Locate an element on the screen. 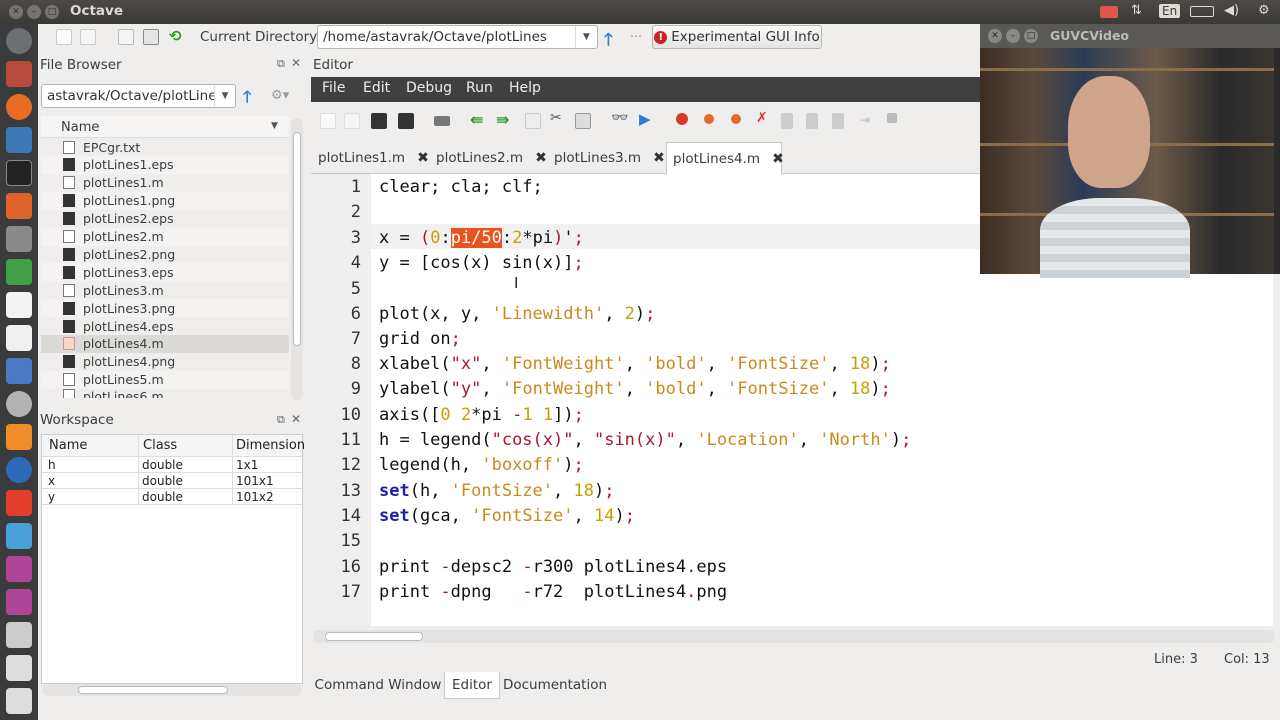  file-list-item: plotLines3.eps is located at coordinates (165, 272).